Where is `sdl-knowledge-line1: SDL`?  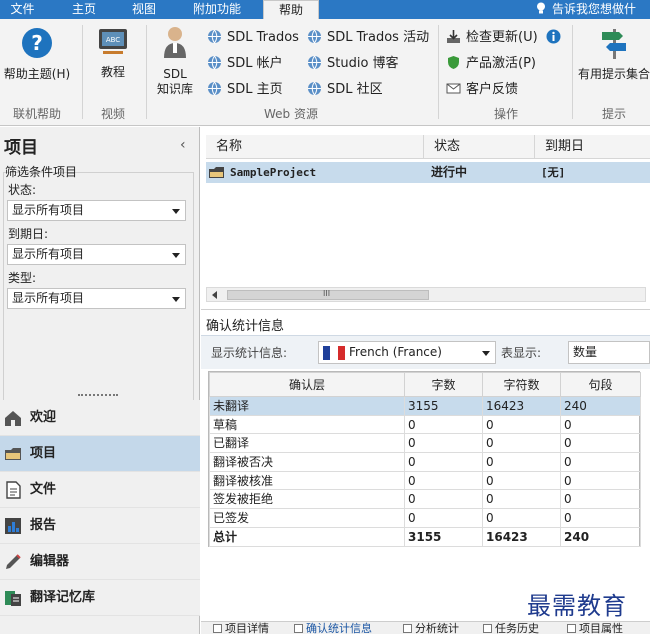
sdl-knowledge-line1: SDL is located at coordinates (175, 74).